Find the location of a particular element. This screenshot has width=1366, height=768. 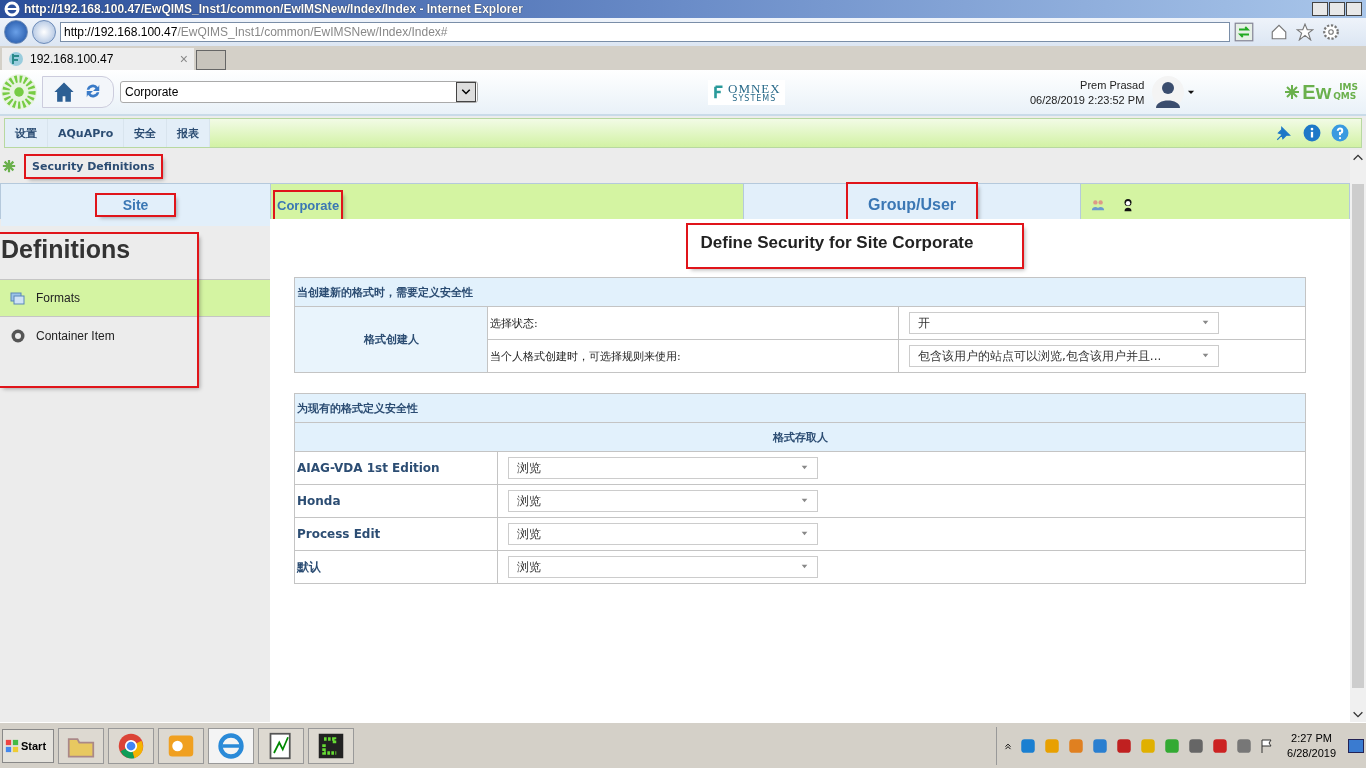

gear-icon is located at coordinates (18, 336).